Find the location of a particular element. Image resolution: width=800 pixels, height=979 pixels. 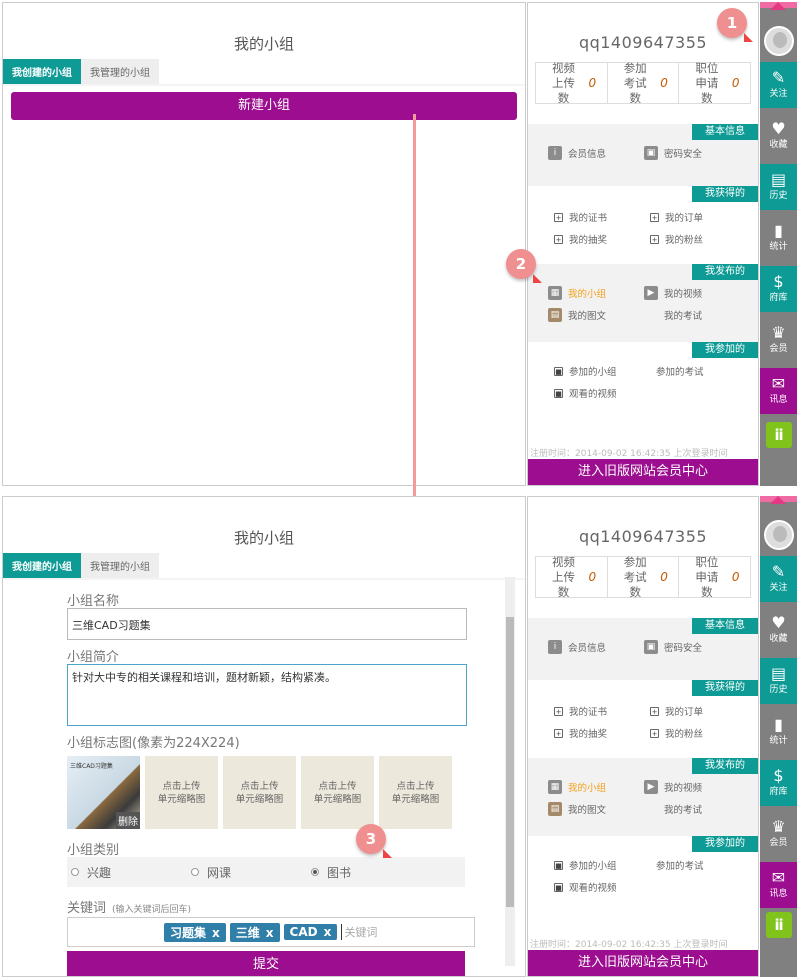

section-basic: 基本信息 i 会员信息 ▣ 密码安全 is located at coordinates (643, 155).